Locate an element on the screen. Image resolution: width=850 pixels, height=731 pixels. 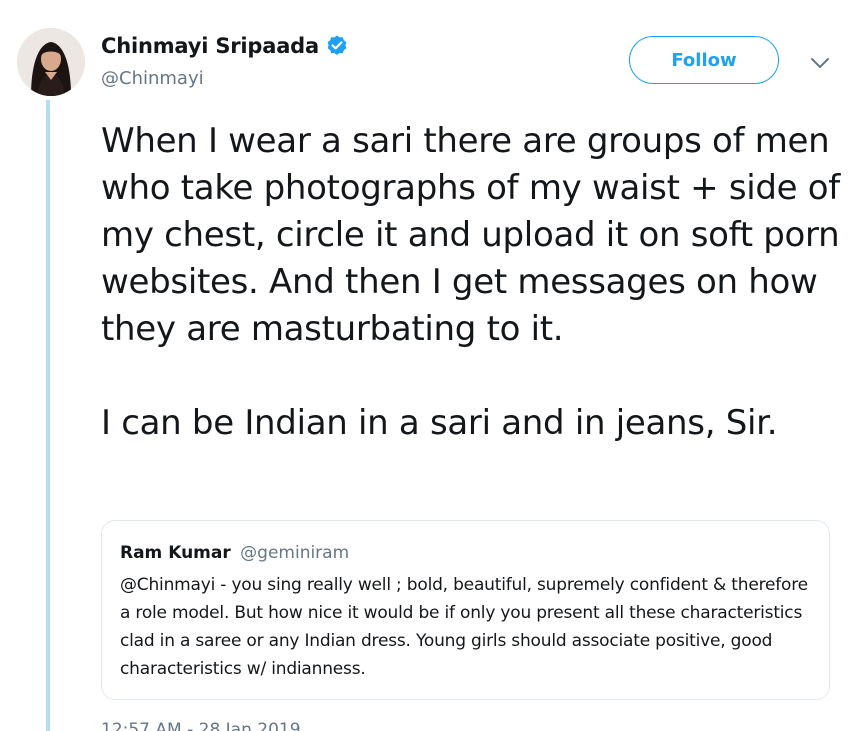
profile-photo-icon is located at coordinates (51, 62).